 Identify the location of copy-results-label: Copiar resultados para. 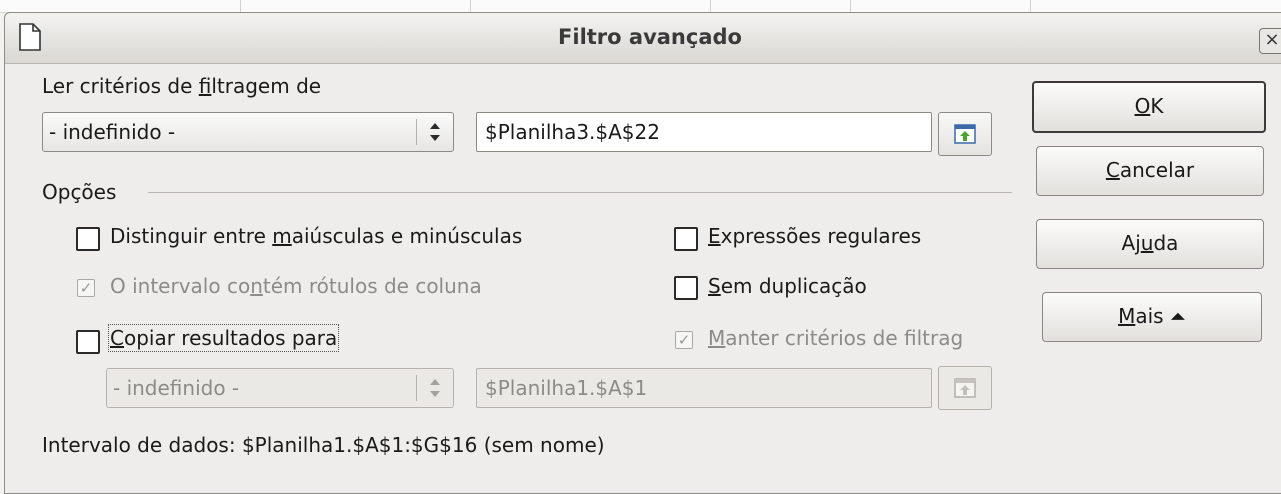
(223, 338).